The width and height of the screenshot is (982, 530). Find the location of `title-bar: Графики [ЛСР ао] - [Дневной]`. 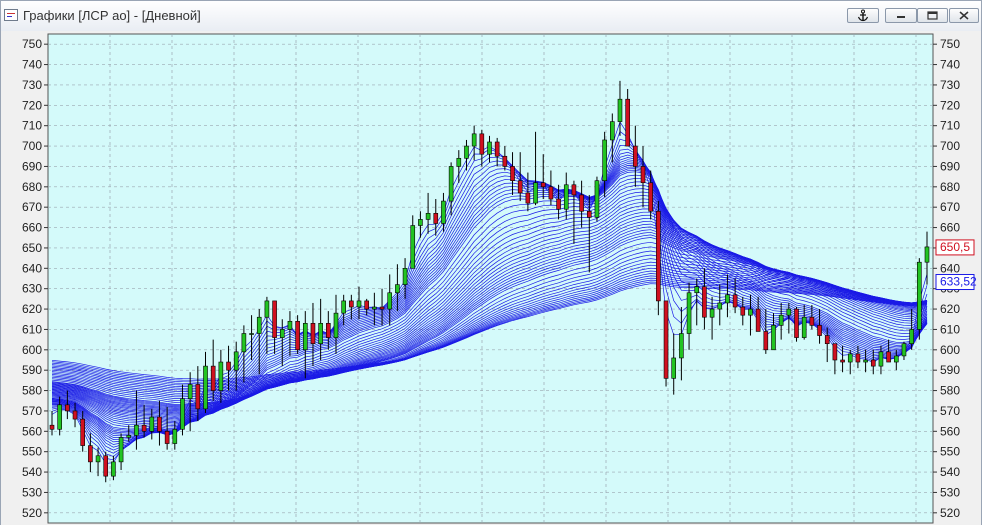

title-bar: Графики [ЛСР ао] - [Дневной] is located at coordinates (491, 16).